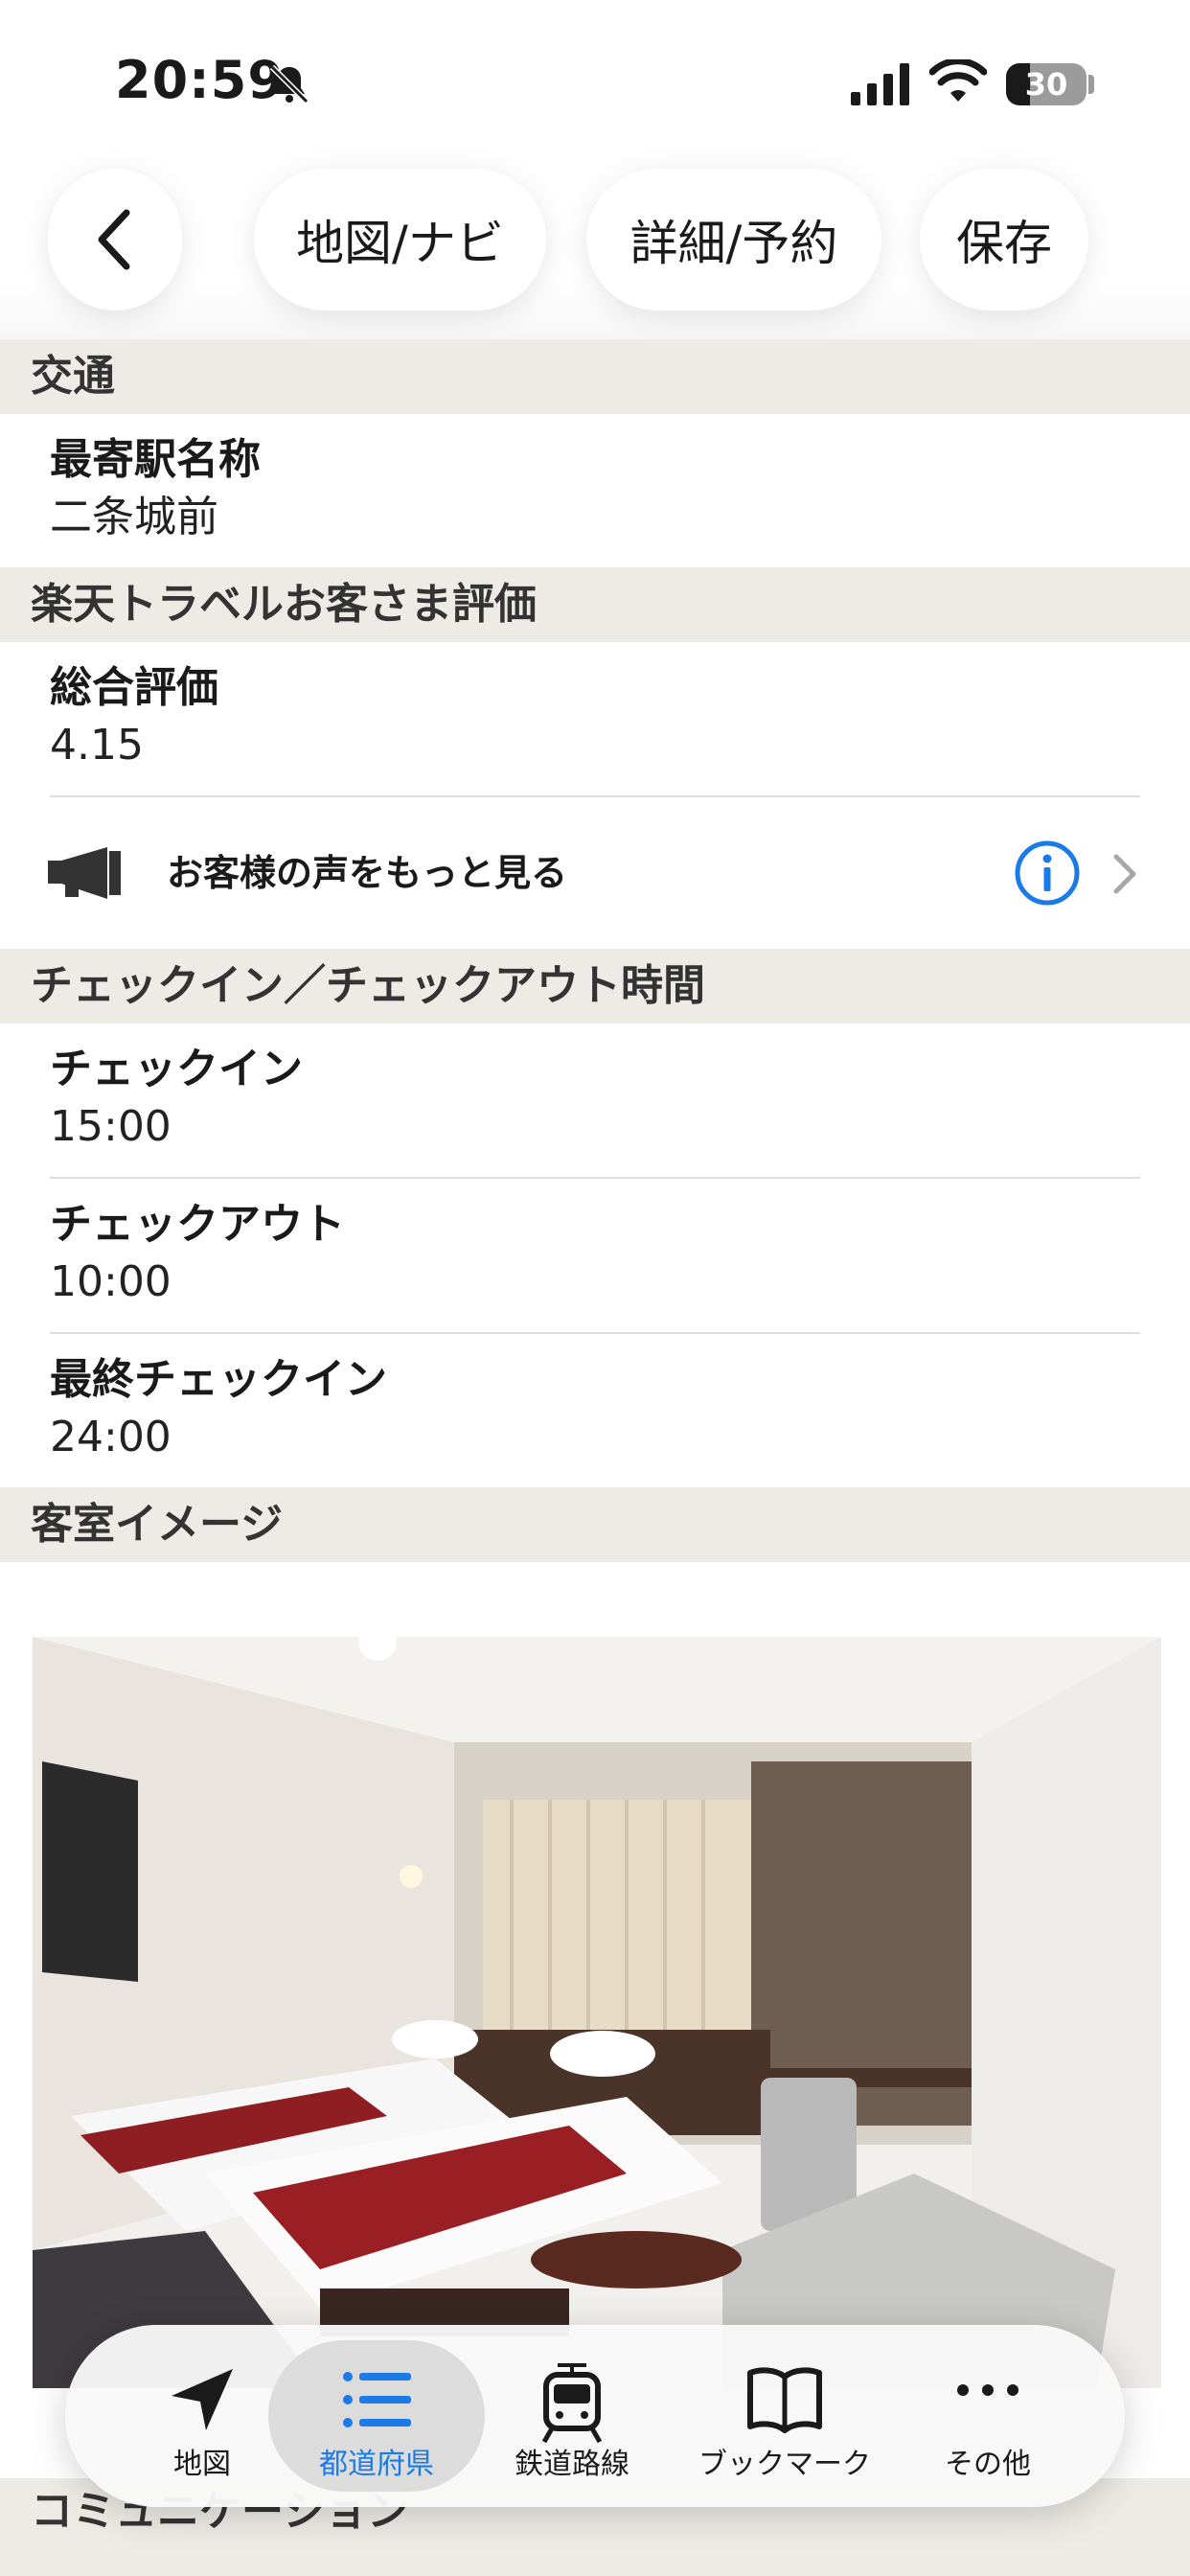 The image size is (1190, 2576). I want to click on back-button, so click(115, 239).